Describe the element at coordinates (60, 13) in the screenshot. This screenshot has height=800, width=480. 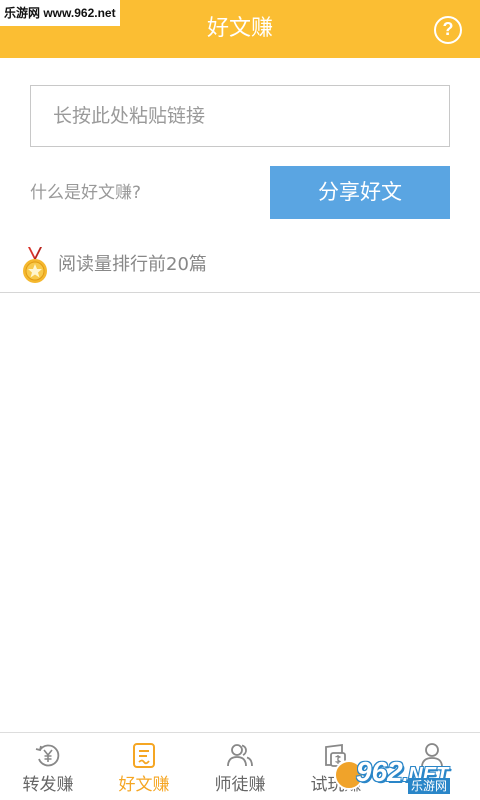
I see `watermark-top: 乐游网 www.962.net` at that location.